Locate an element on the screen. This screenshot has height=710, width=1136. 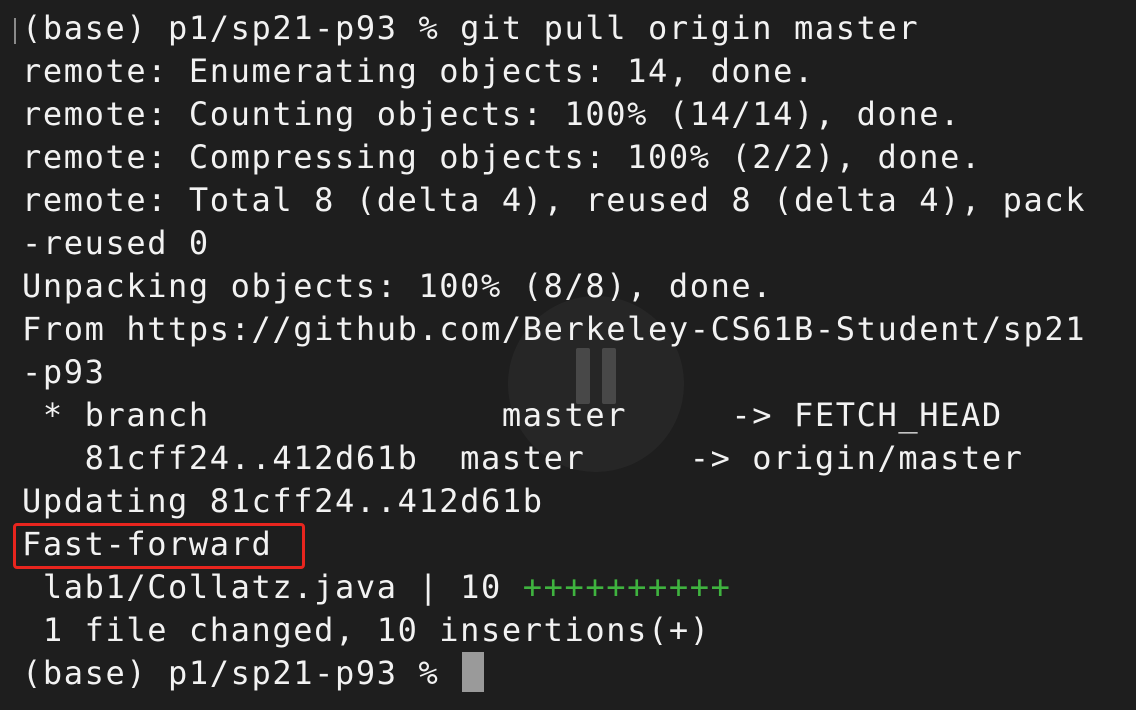
output-line-ref-update: 81cff24..412d61b master -> origin/master is located at coordinates (523, 458).